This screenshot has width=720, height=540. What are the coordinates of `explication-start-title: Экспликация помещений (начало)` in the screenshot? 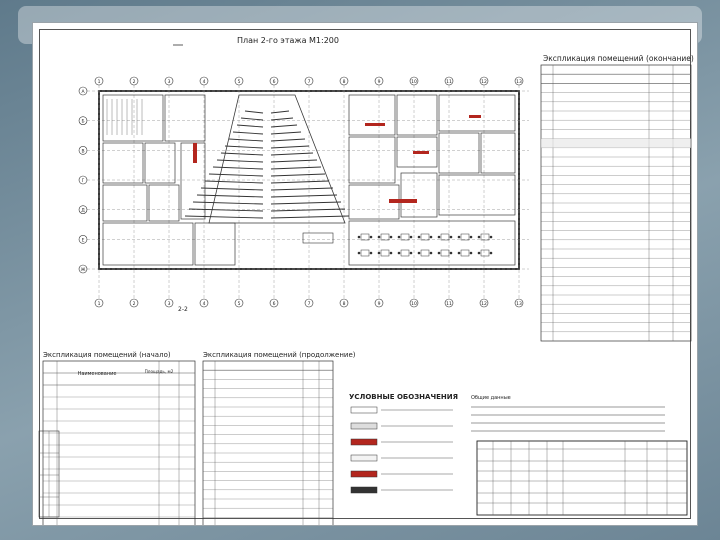 It's located at (107, 355).